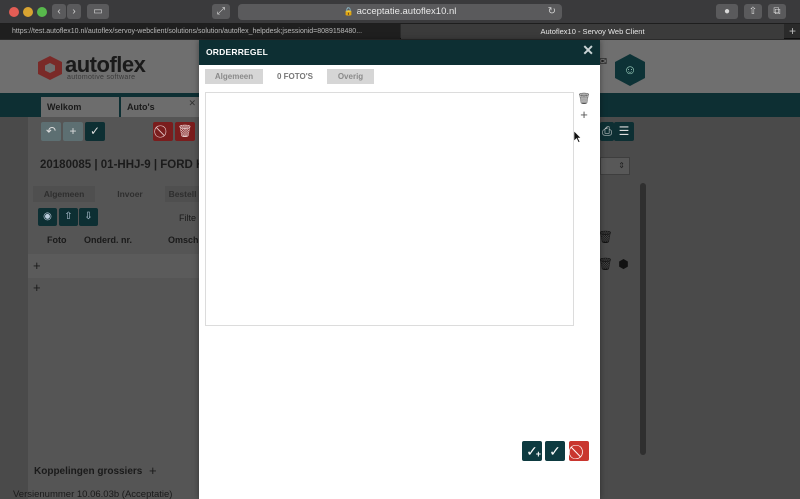 This screenshot has width=800, height=499. Describe the element at coordinates (185, 240) in the screenshot. I see `column-omschrijving: Omschr` at that location.